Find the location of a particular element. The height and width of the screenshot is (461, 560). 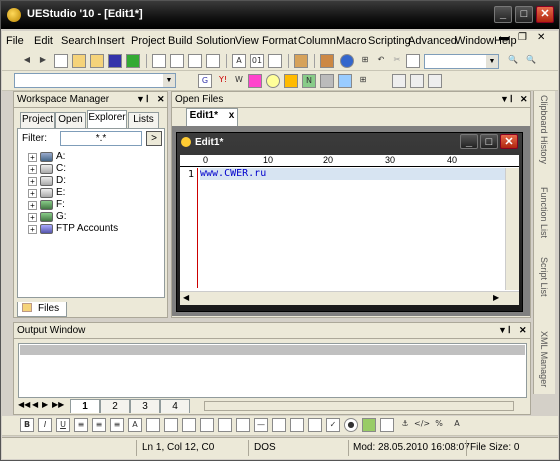

menu-macro: Macro is located at coordinates (351, 41).